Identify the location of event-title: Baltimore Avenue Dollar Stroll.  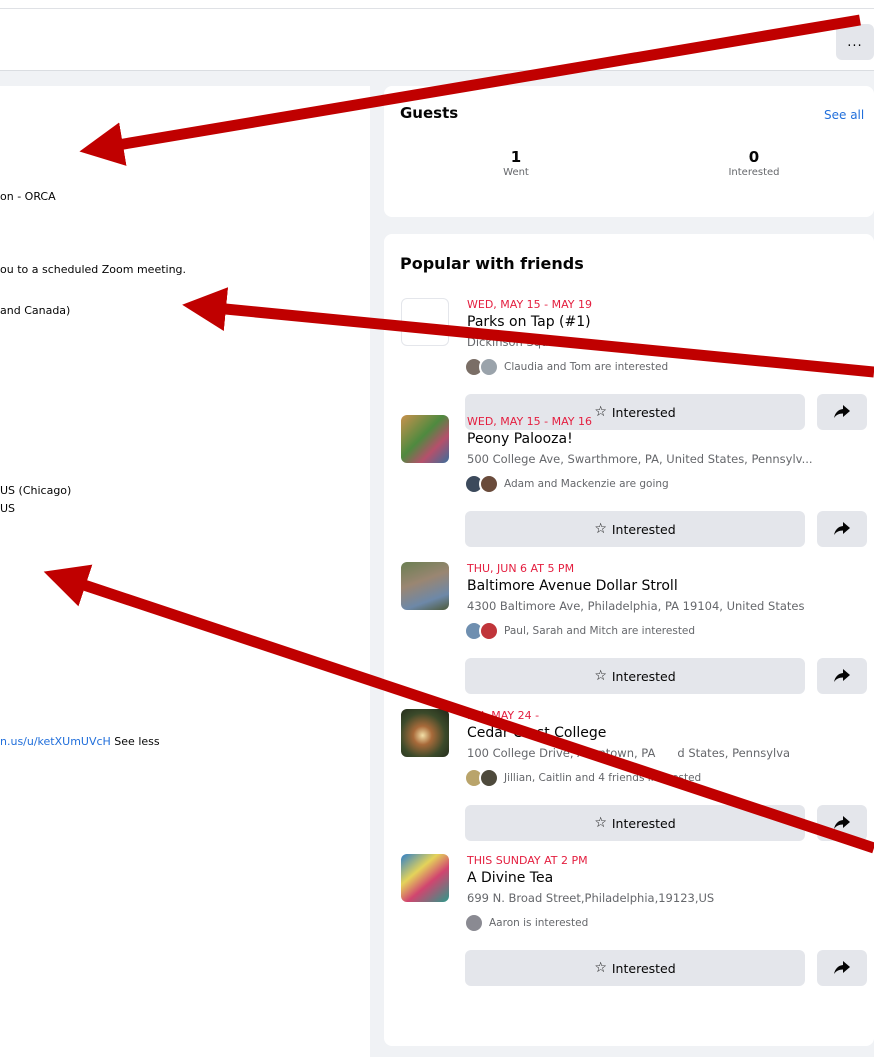
(572, 586).